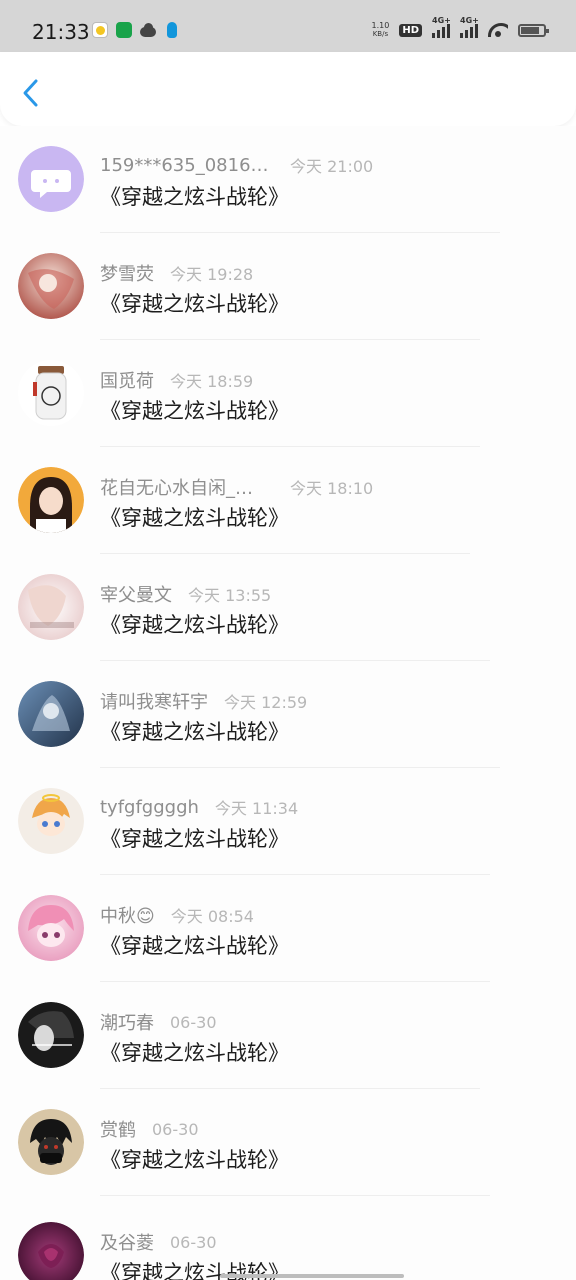  Describe the element at coordinates (288, 179) in the screenshot. I see `list-item: 159***635_0816… 今天 21:00 《穿越之炫斗战轮》` at that location.